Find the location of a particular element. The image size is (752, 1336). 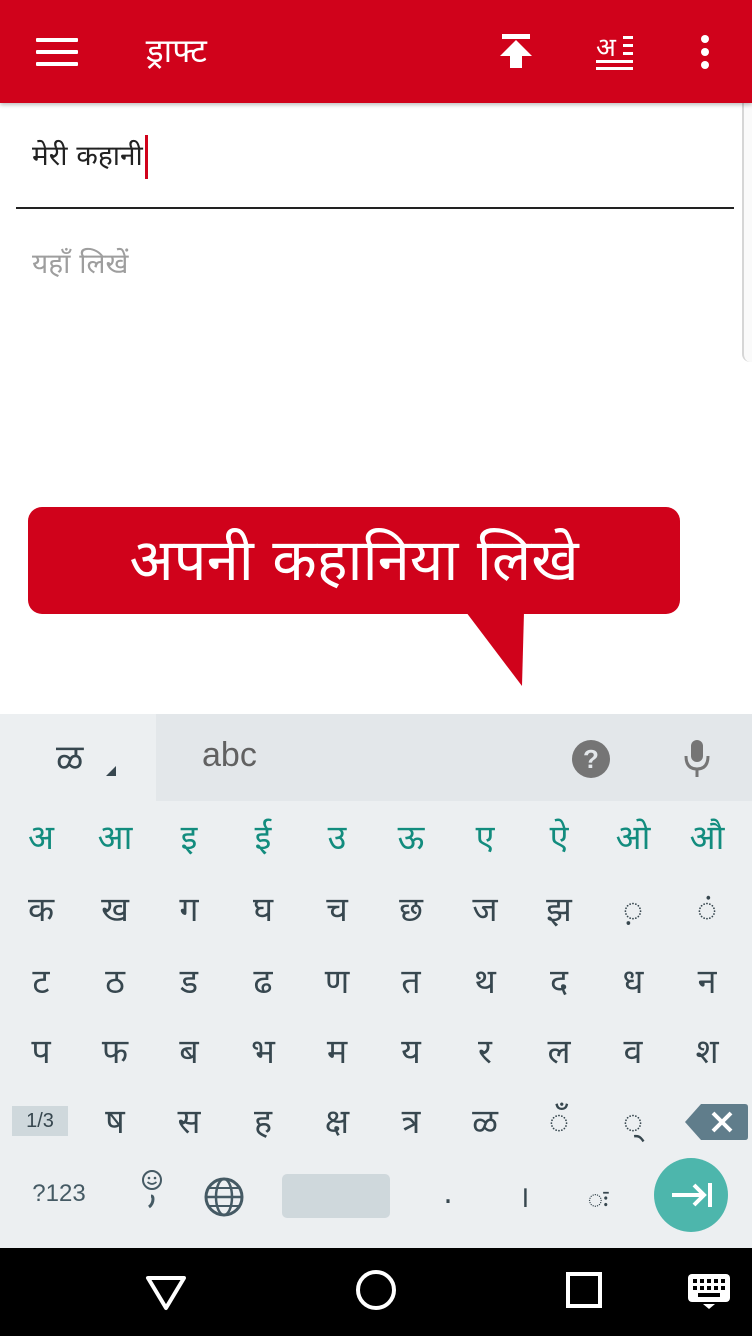

vowel-key: ओ is located at coordinates (633, 838).